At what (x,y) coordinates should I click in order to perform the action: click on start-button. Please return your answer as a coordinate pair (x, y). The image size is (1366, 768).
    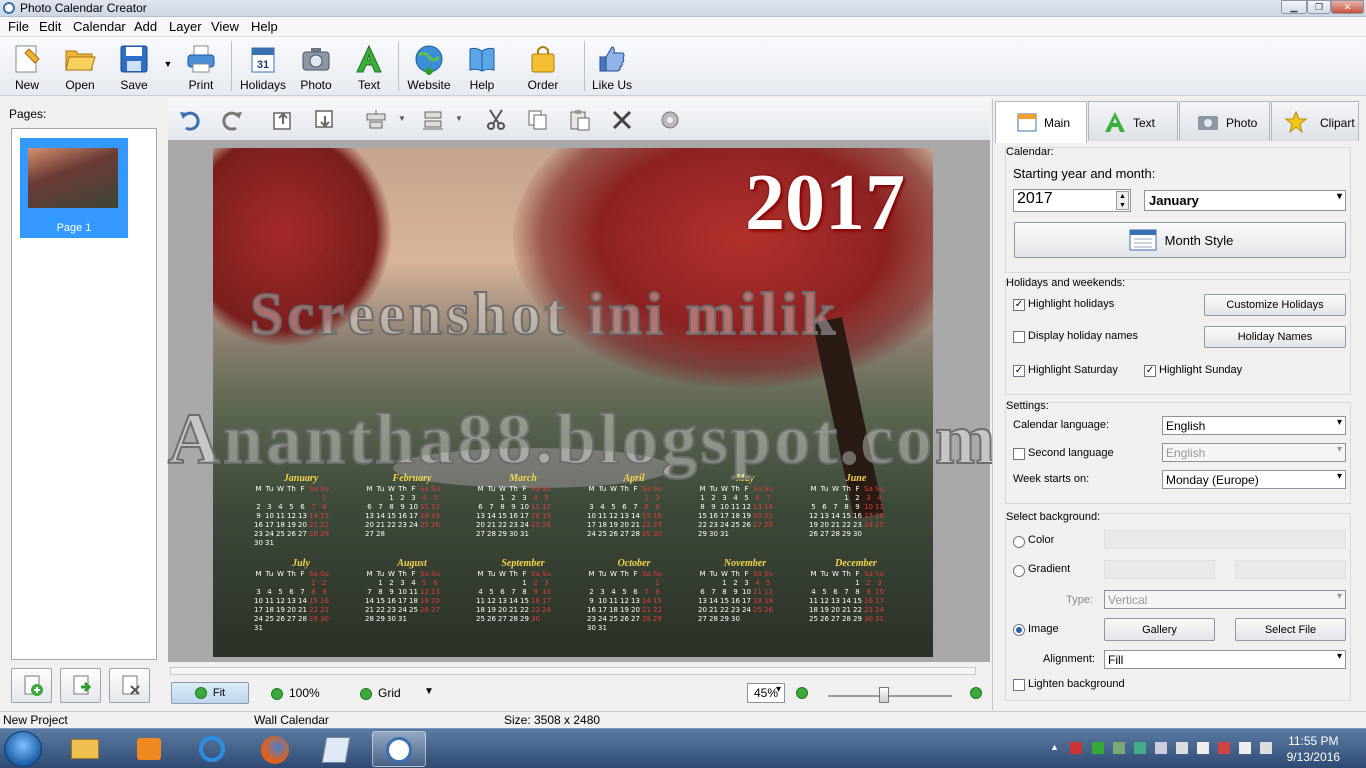
    Looking at the image, I should click on (23, 749).